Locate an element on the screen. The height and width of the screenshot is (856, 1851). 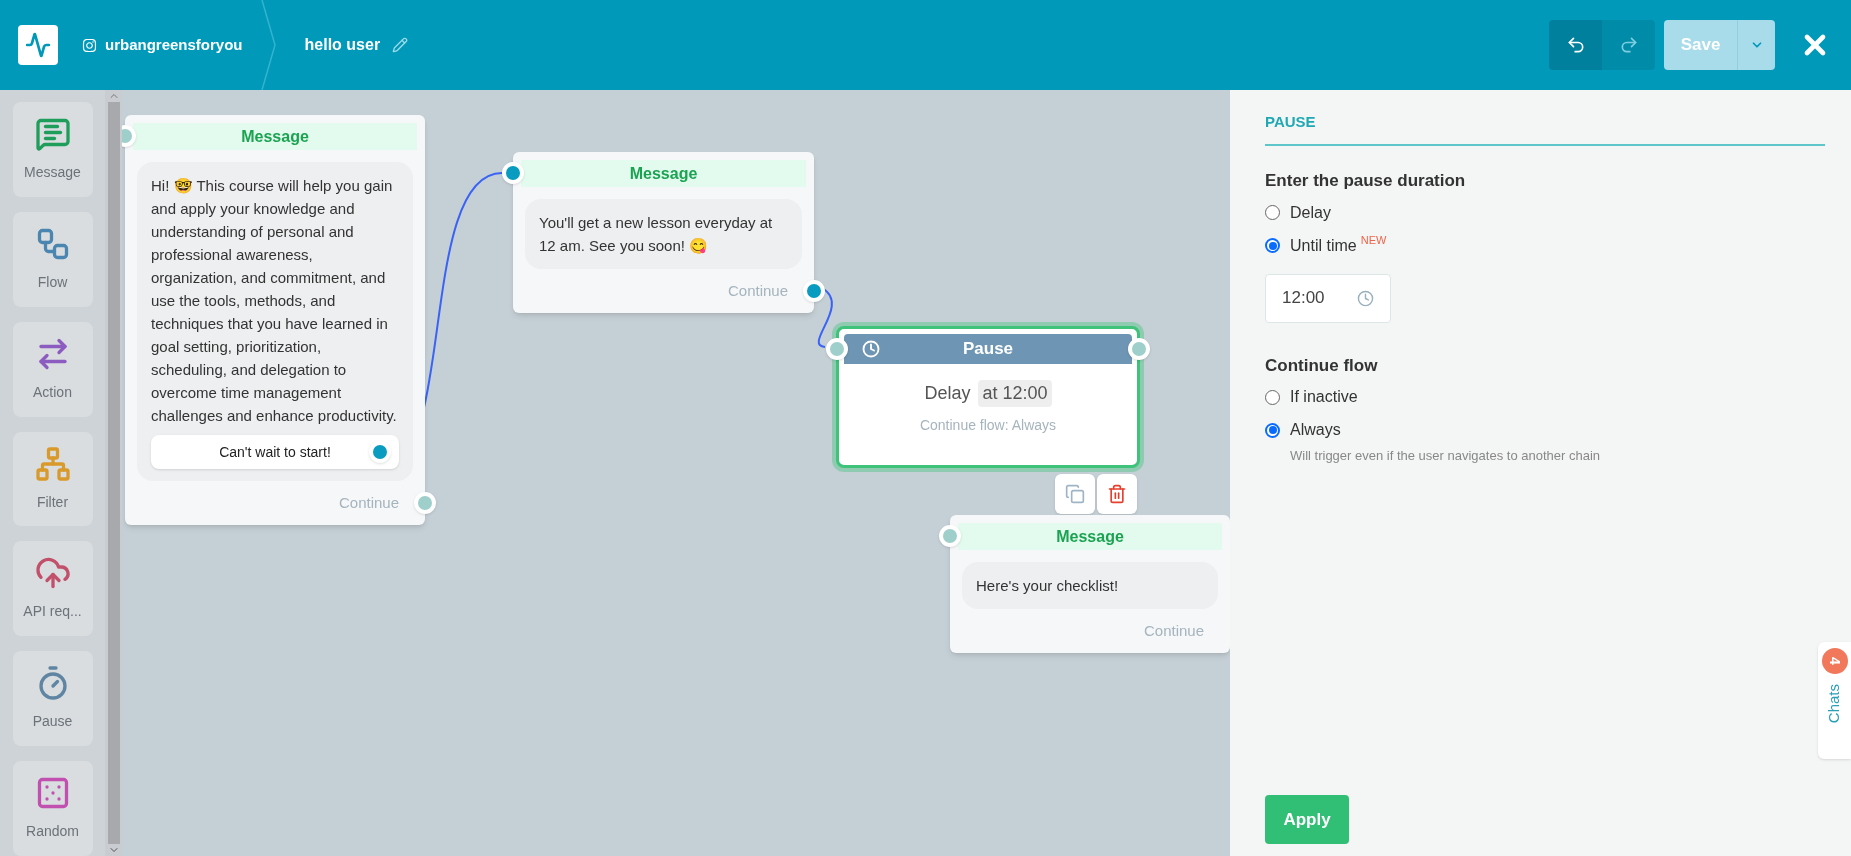
pause-note: Continue flow: Always is located at coordinates (988, 425).